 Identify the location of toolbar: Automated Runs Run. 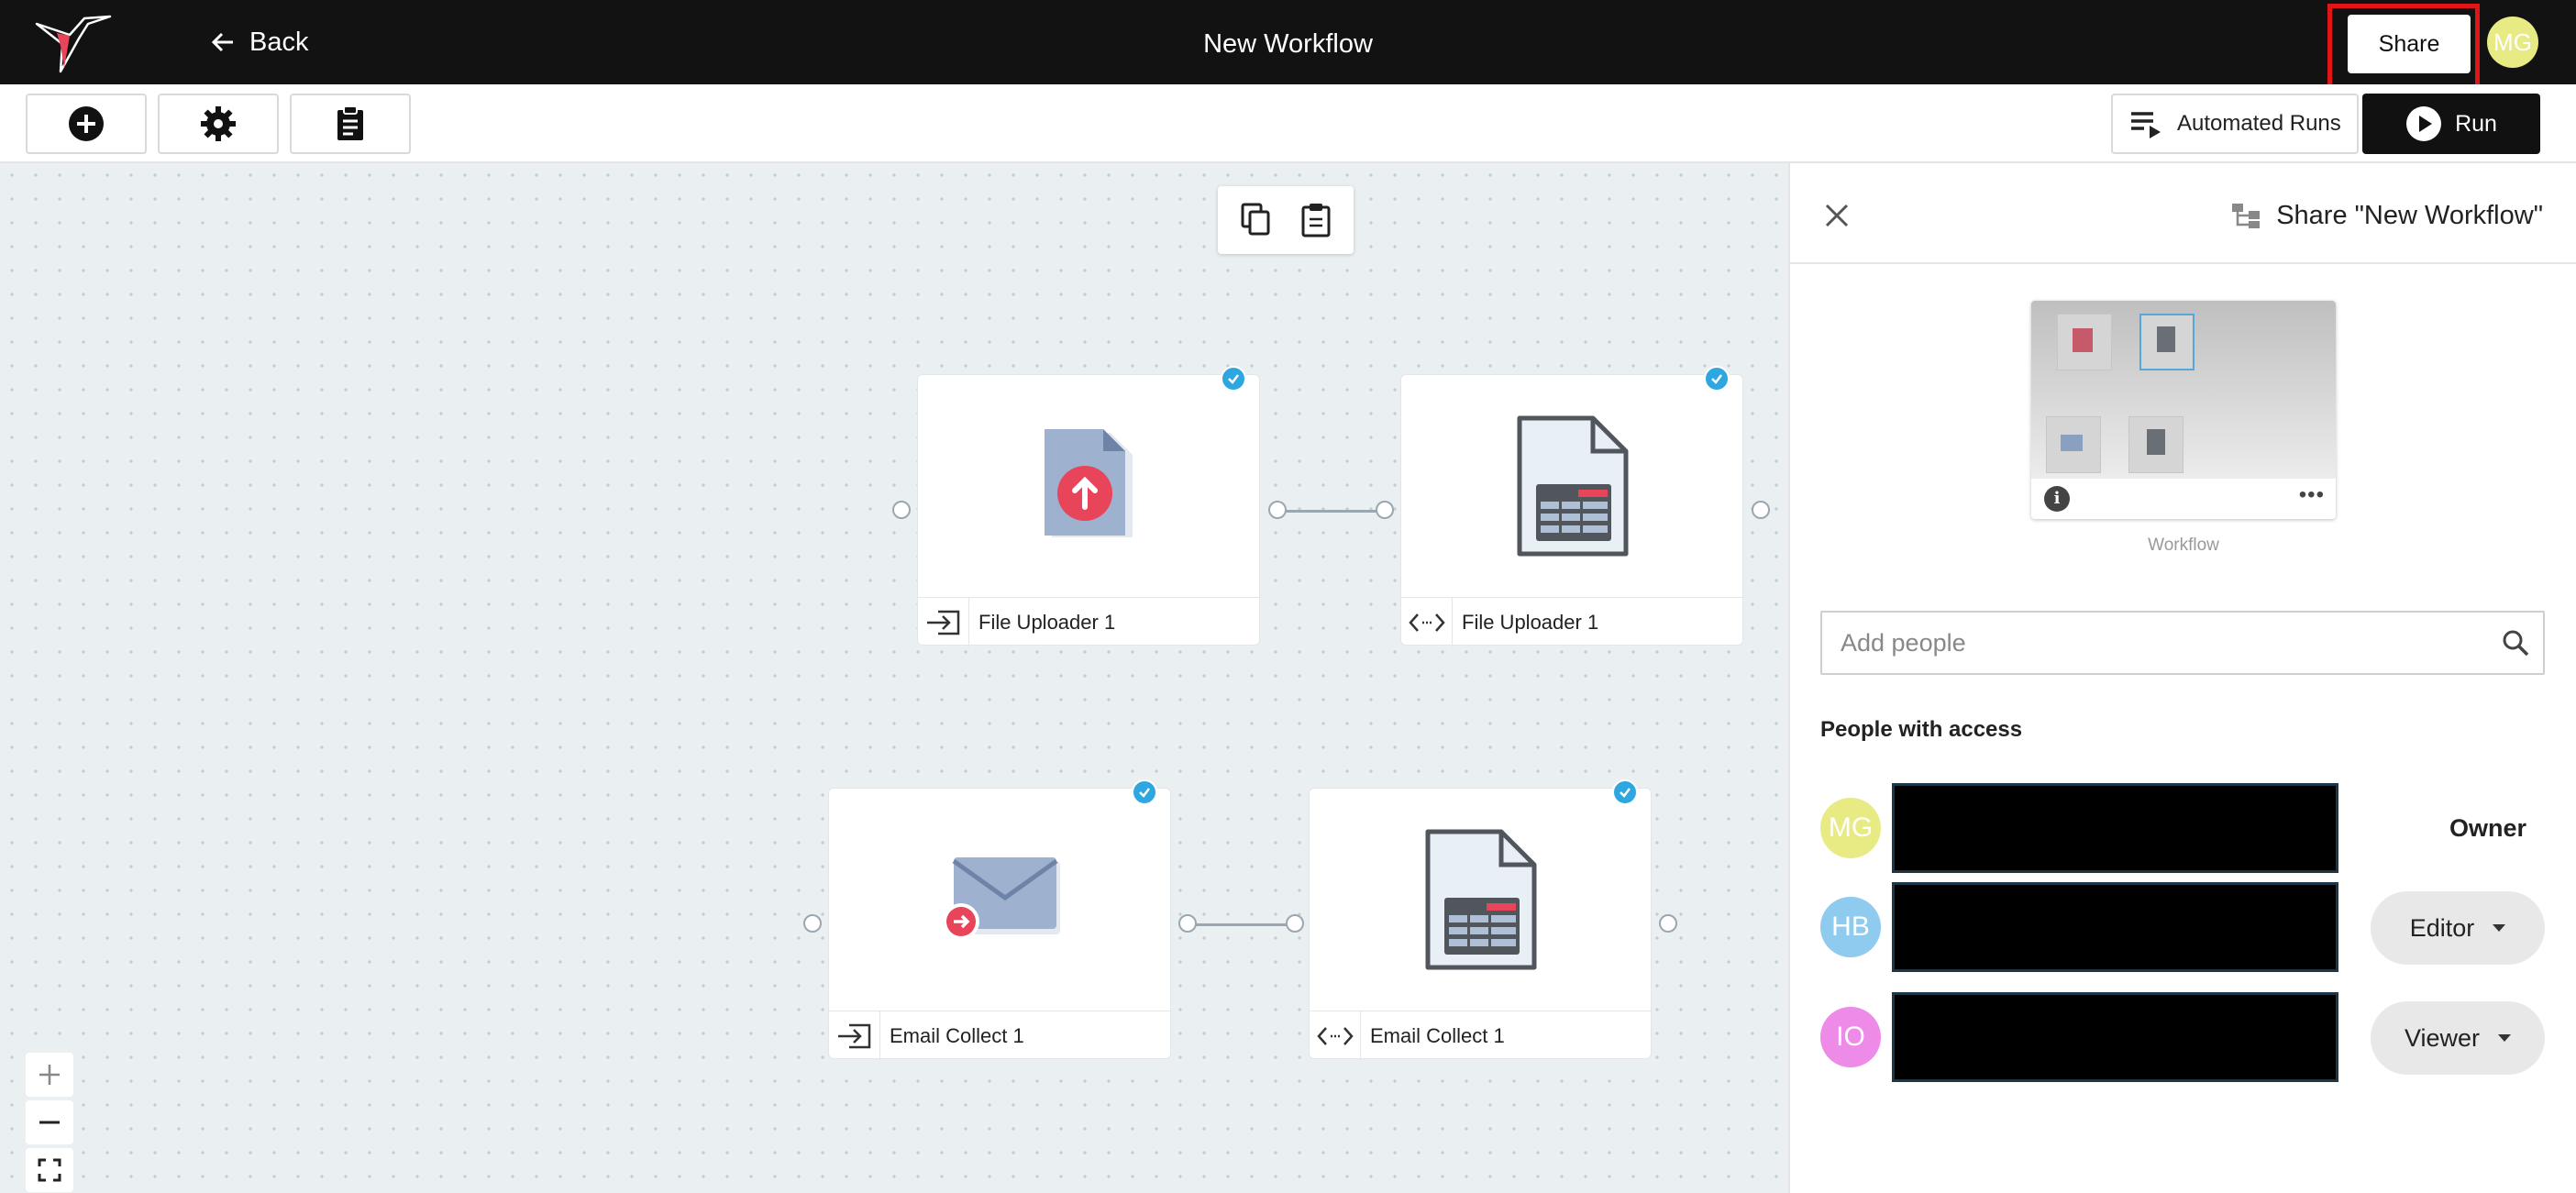
(1288, 123).